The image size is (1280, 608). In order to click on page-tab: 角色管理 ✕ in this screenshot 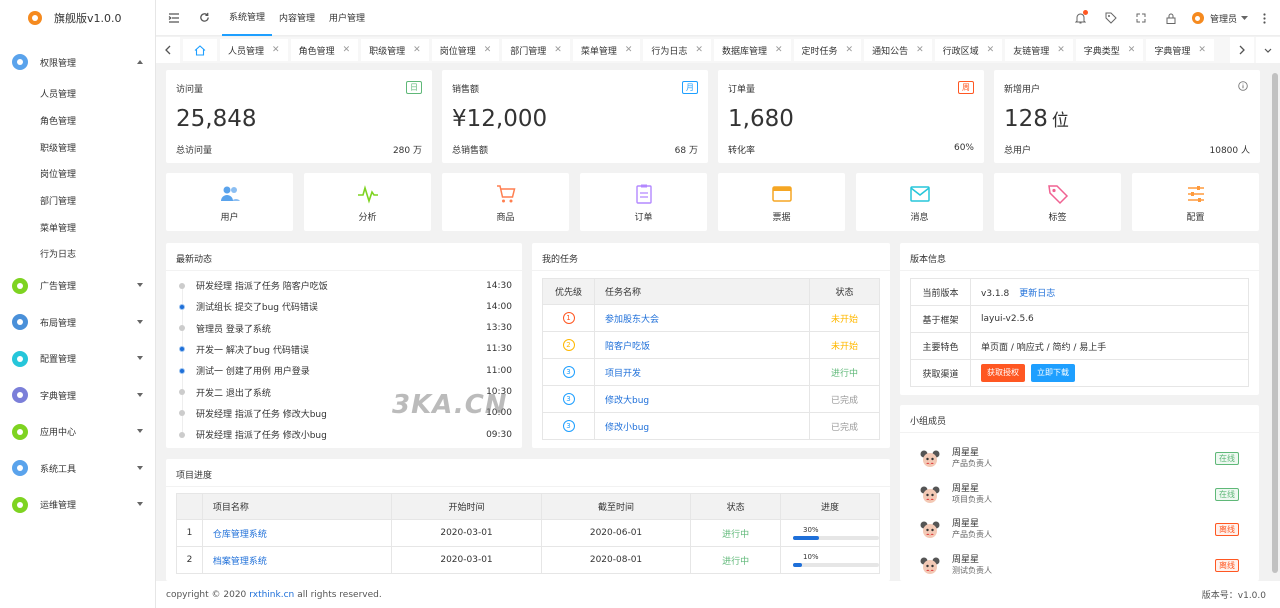, I will do `click(324, 50)`.